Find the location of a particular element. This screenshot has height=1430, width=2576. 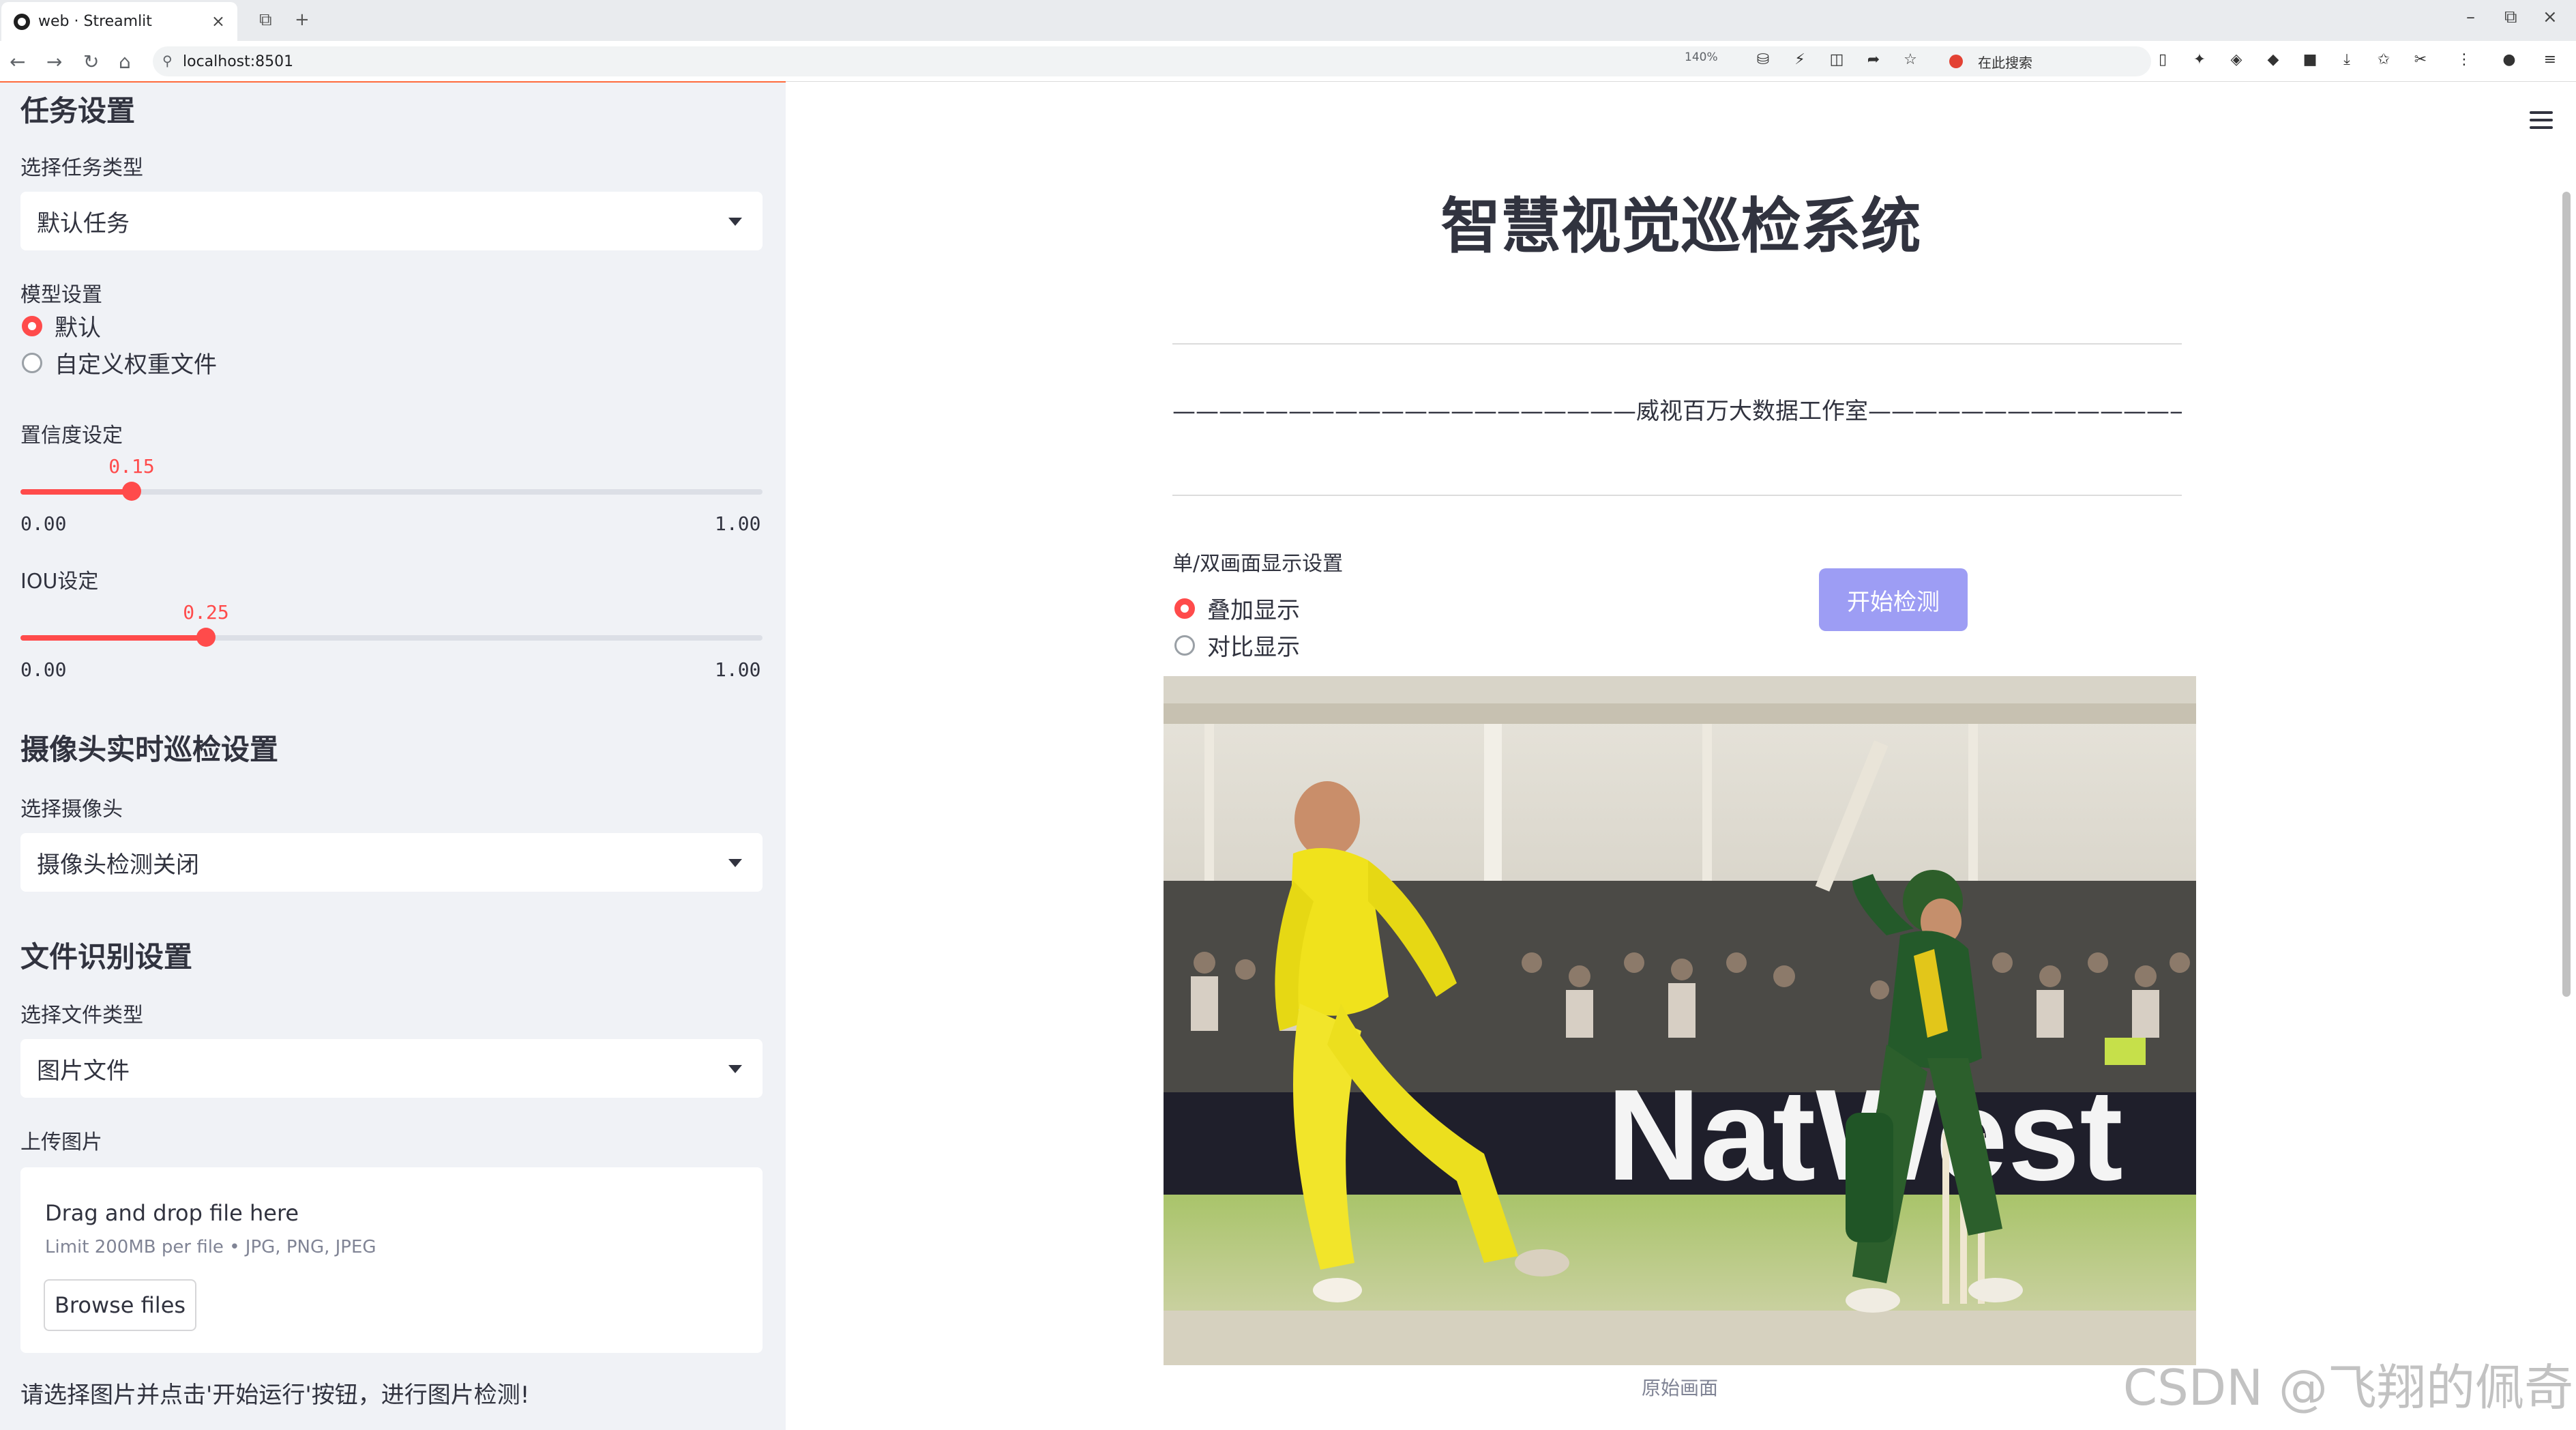

confidence-value: 0.15 is located at coordinates (131, 466).